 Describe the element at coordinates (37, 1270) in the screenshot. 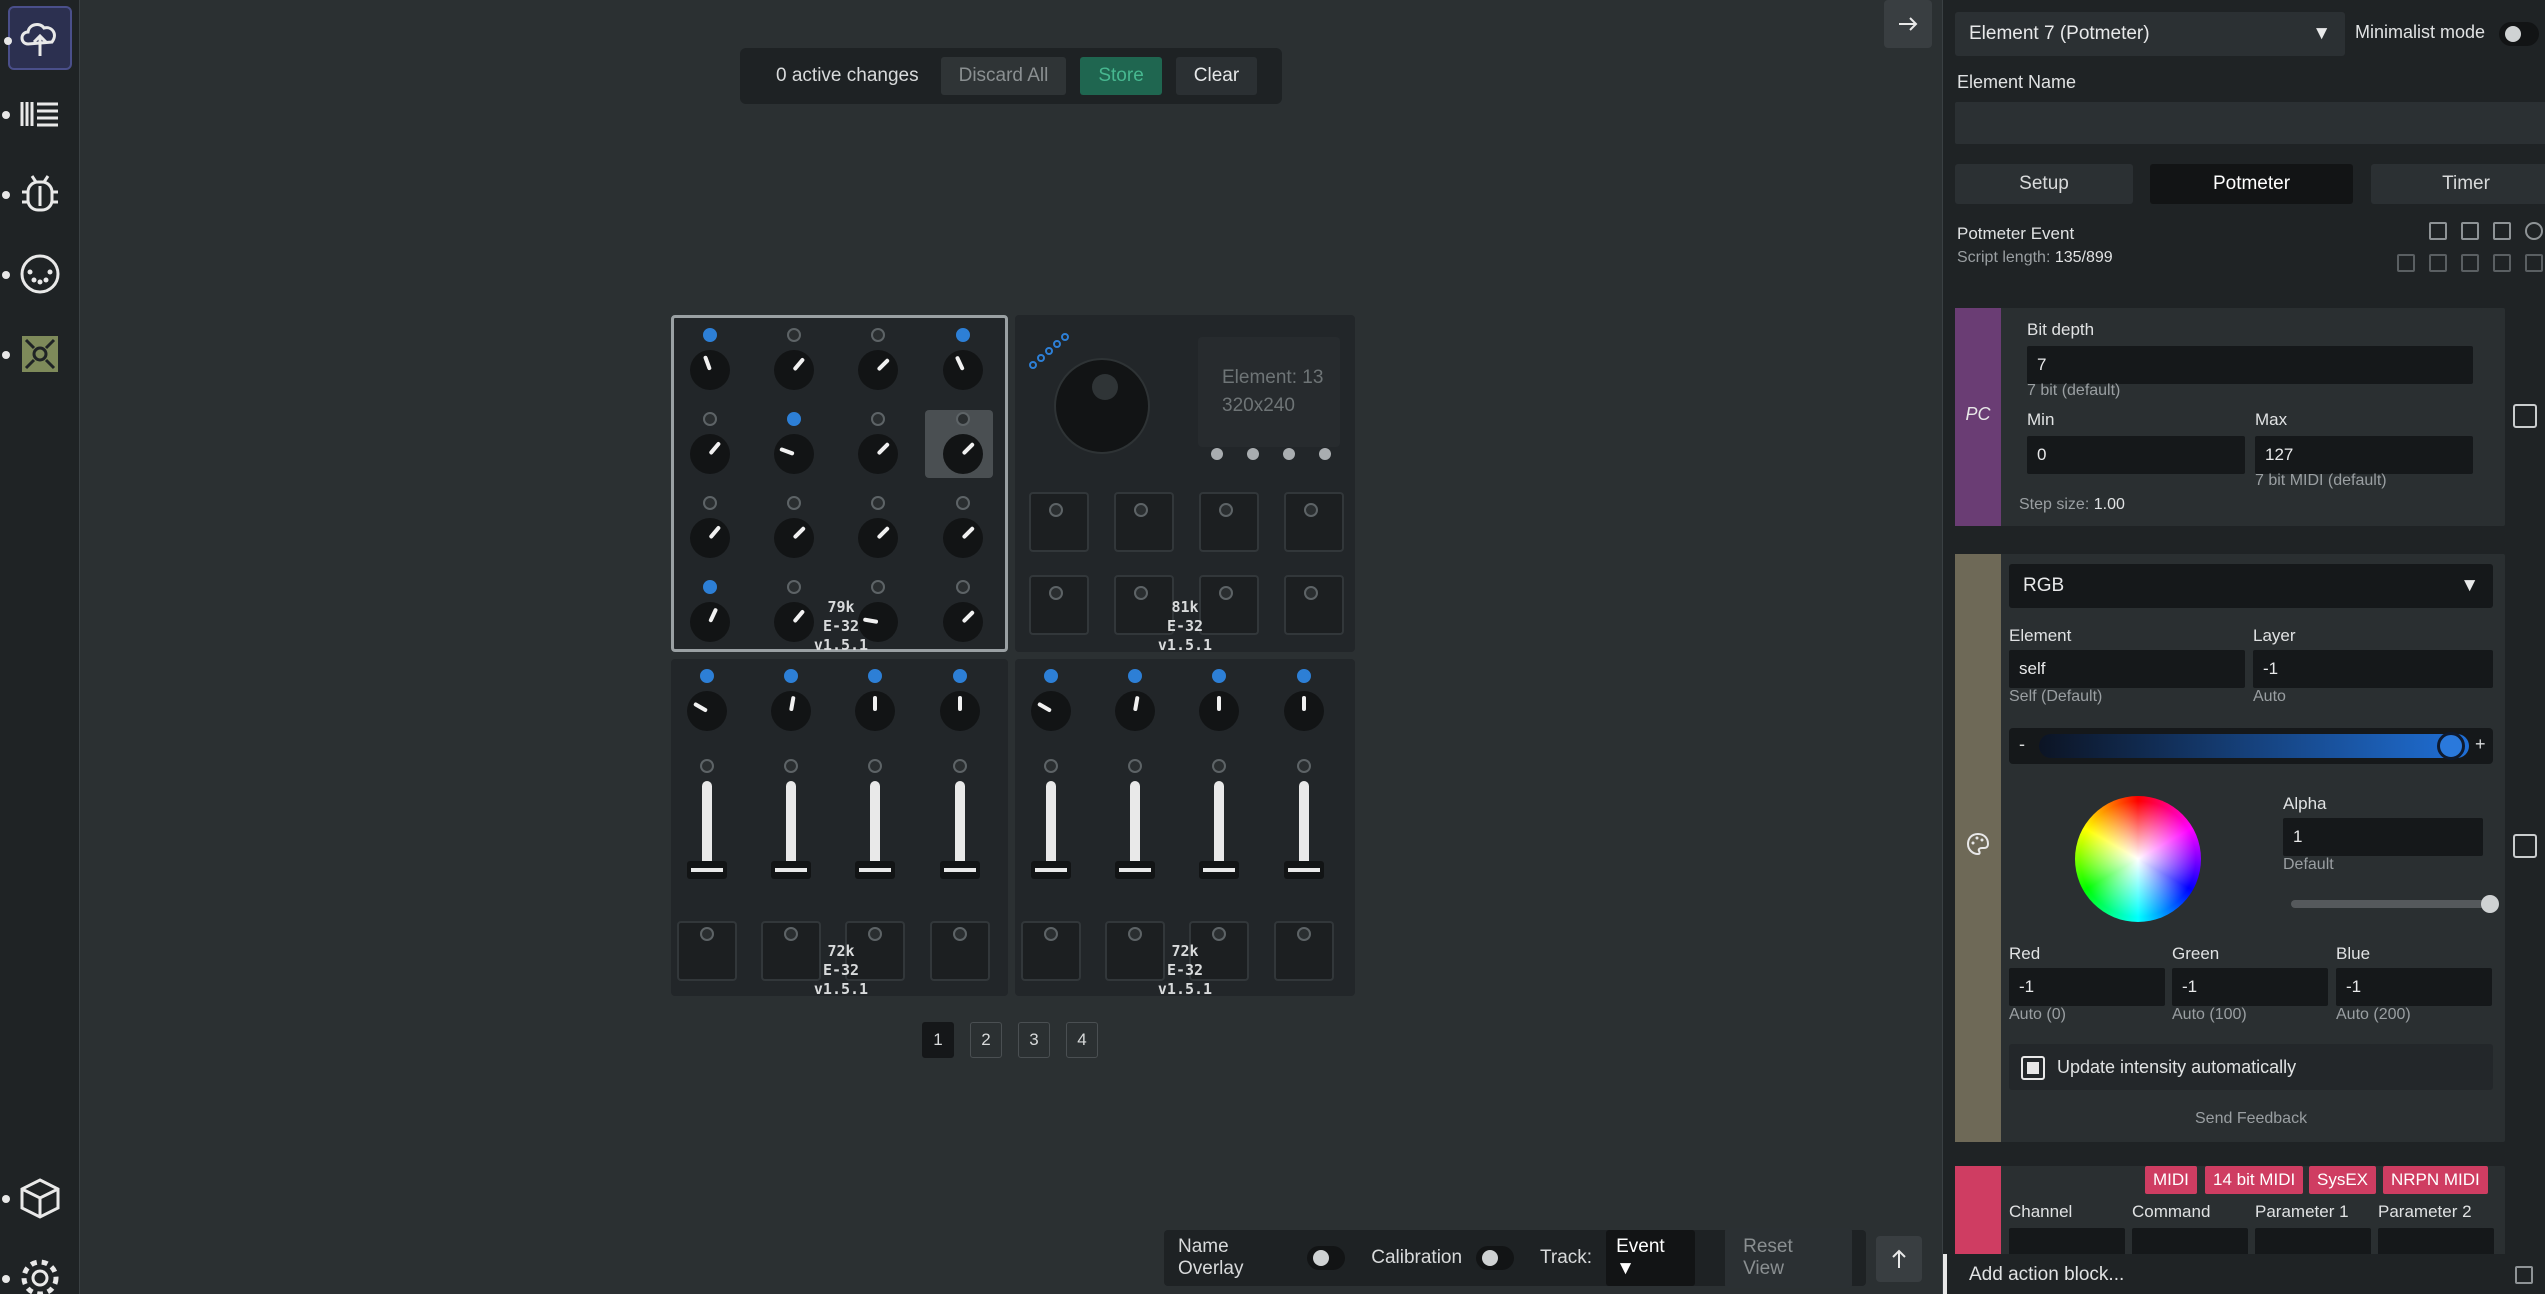

I see `nav-preferences` at that location.